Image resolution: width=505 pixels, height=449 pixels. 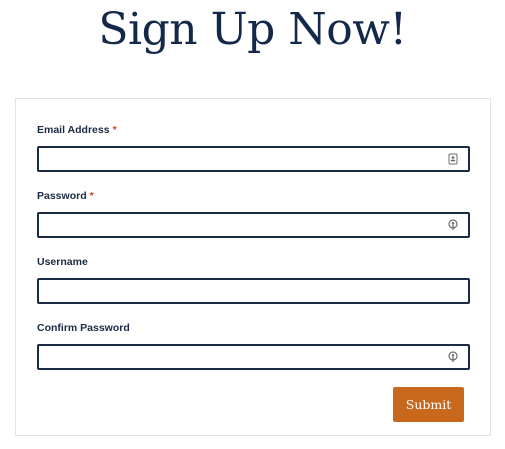 I want to click on email-label-text: Email Address, so click(x=73, y=130).